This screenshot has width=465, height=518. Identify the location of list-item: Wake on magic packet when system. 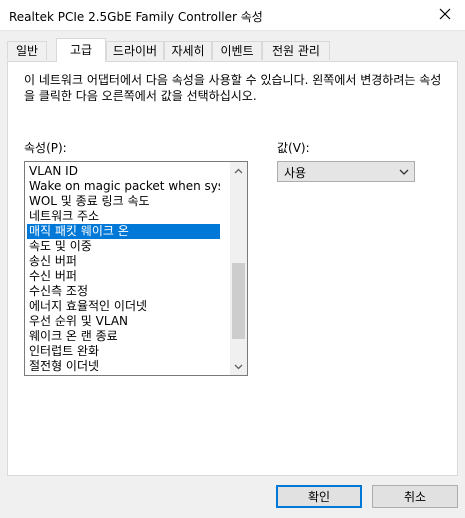
(123, 186).